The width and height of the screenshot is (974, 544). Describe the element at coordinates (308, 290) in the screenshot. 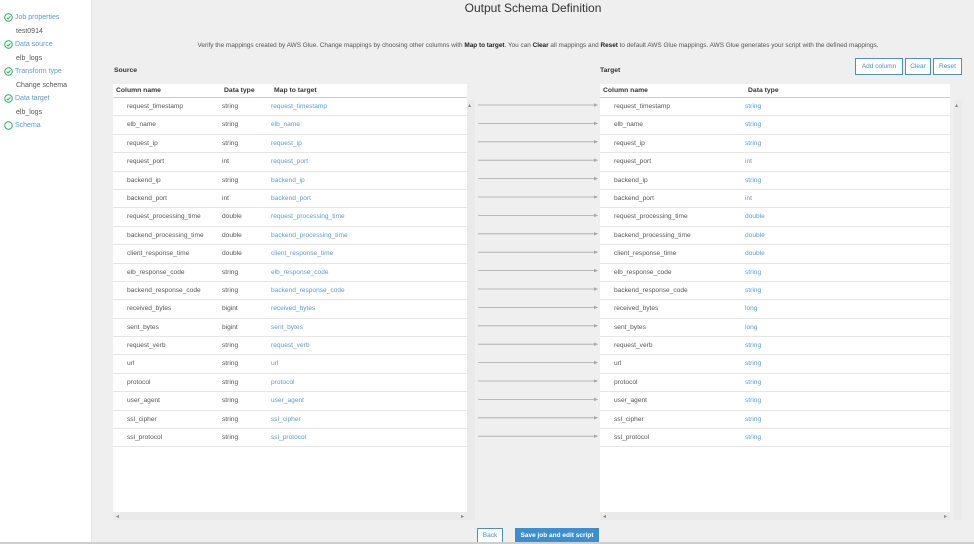

I see `map-to-target-link: backend_response_code` at that location.